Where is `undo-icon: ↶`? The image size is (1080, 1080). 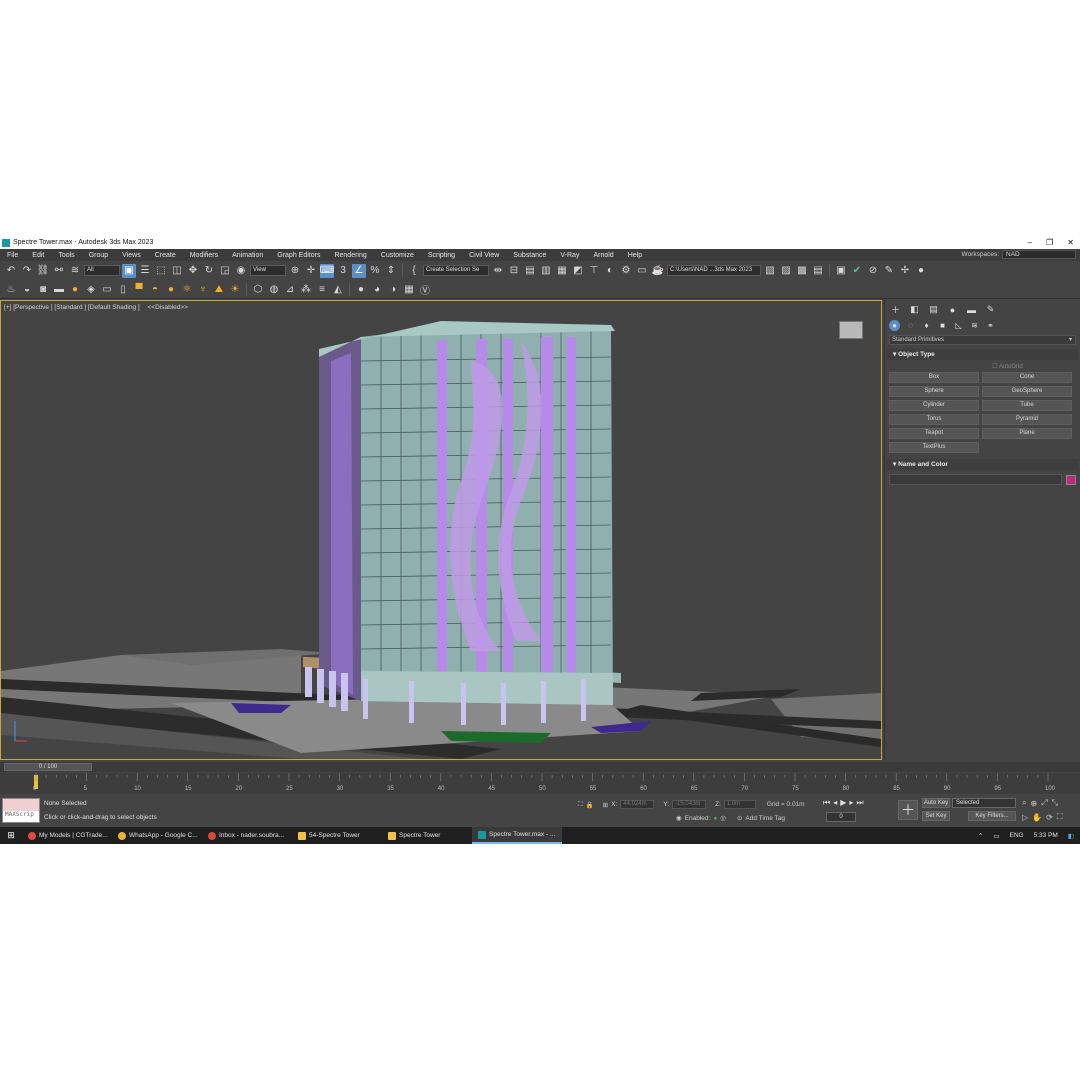
undo-icon: ↶ is located at coordinates (11, 271).